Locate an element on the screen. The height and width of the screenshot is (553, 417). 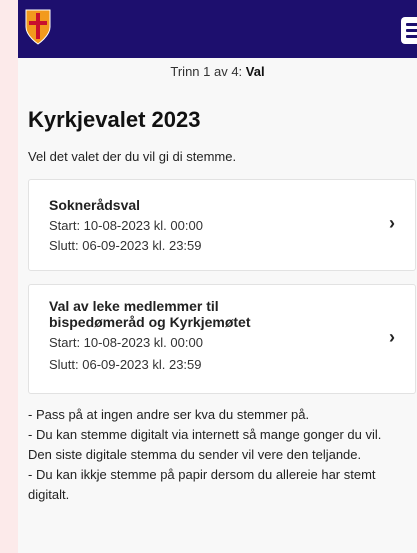
step-prefix: Trinn 1 av 4: is located at coordinates (206, 71).